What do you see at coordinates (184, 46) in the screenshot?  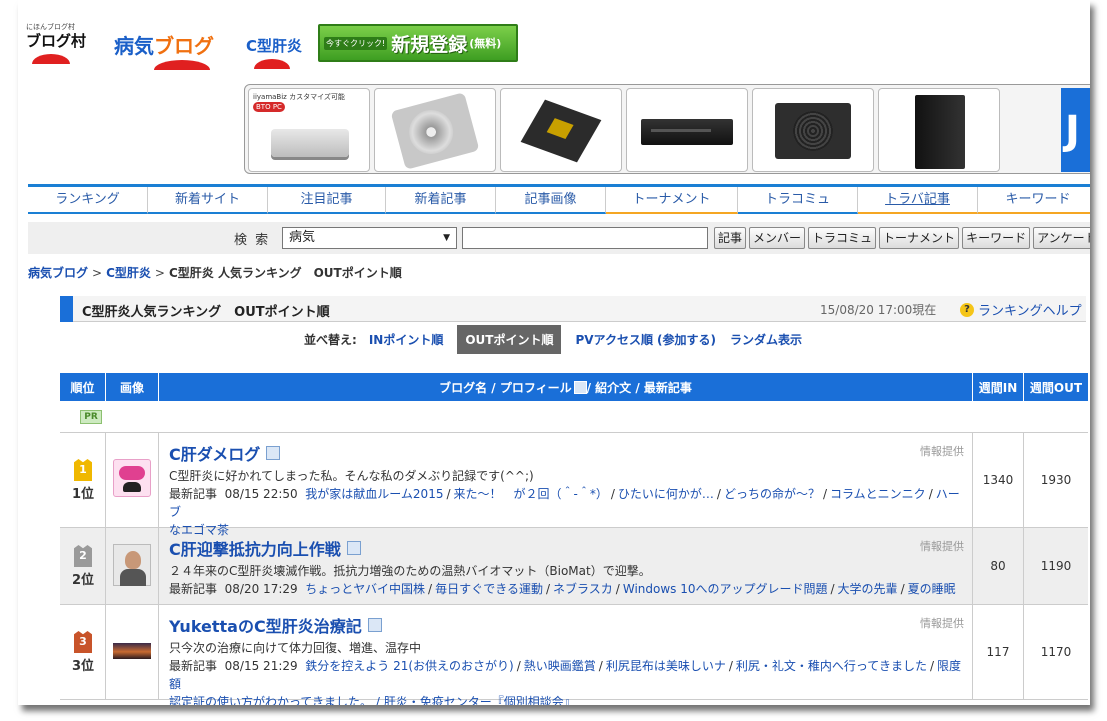 I see `byoki-logo-blog: ブログ` at bounding box center [184, 46].